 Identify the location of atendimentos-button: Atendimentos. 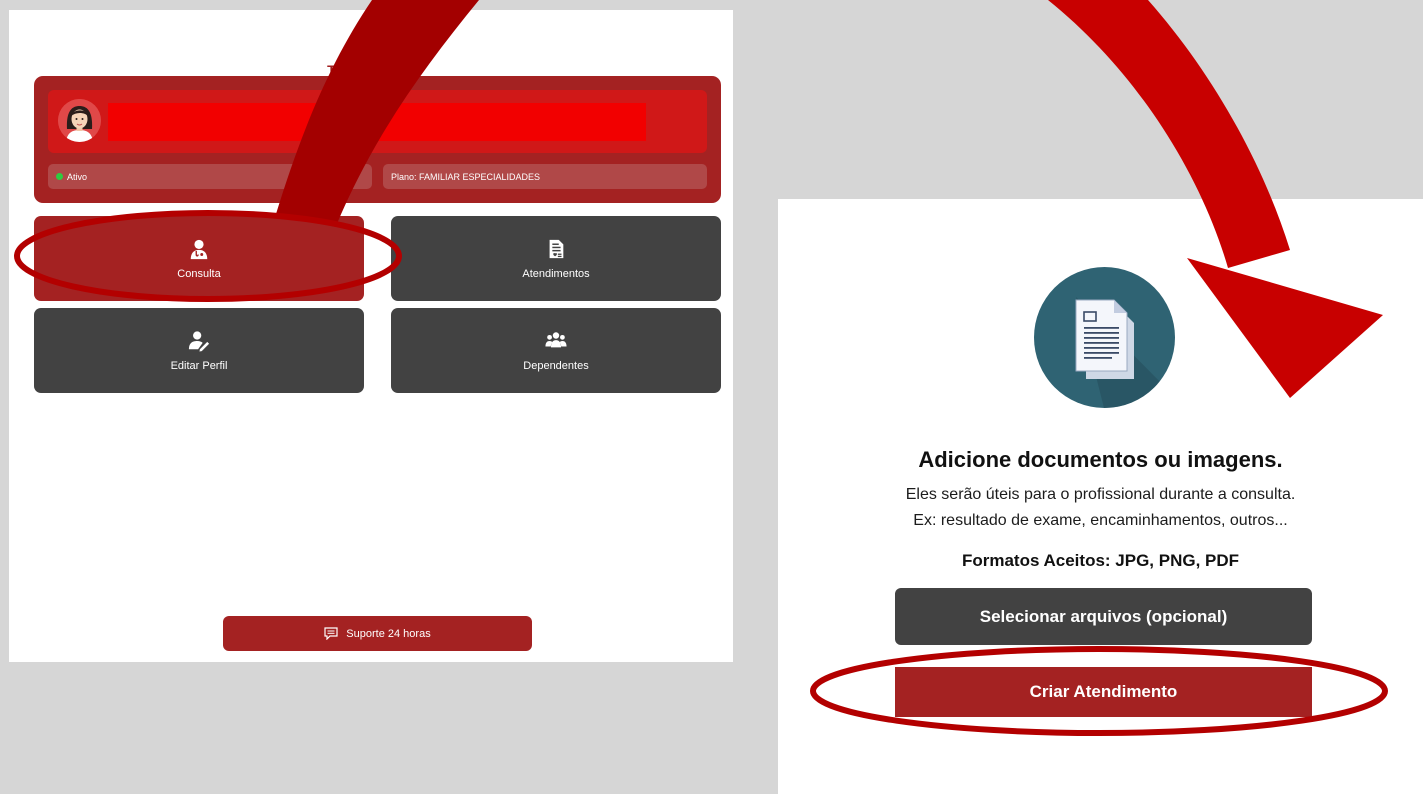
(556, 258).